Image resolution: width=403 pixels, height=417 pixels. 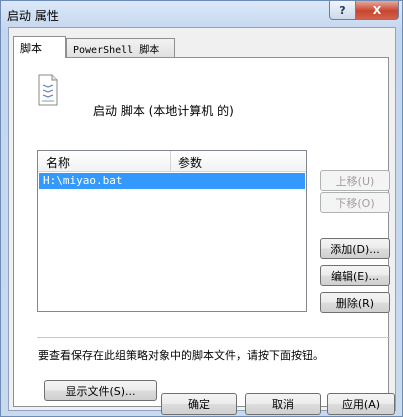 I want to click on remove-button: 删除(R), so click(x=355, y=302).